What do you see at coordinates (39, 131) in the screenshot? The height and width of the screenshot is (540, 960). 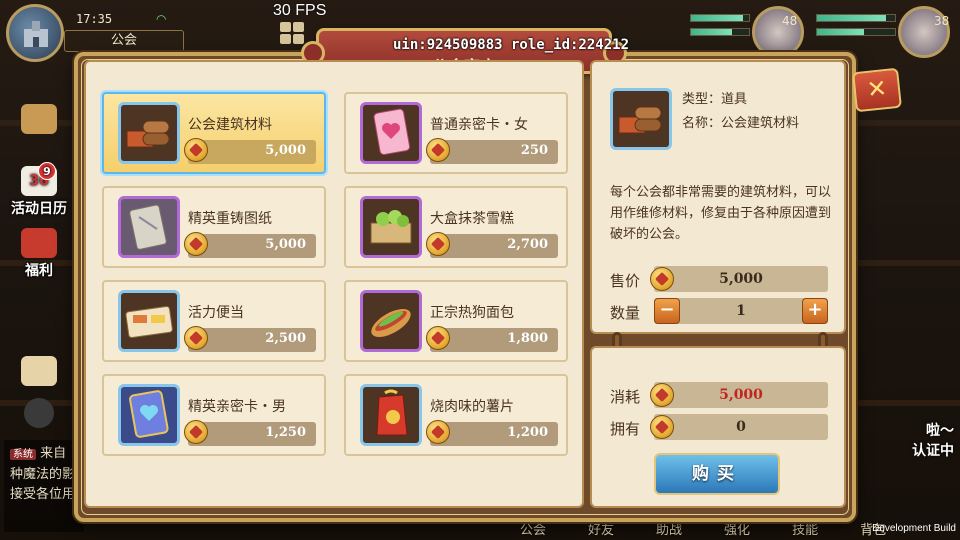 I see `side-menu-button` at bounding box center [39, 131].